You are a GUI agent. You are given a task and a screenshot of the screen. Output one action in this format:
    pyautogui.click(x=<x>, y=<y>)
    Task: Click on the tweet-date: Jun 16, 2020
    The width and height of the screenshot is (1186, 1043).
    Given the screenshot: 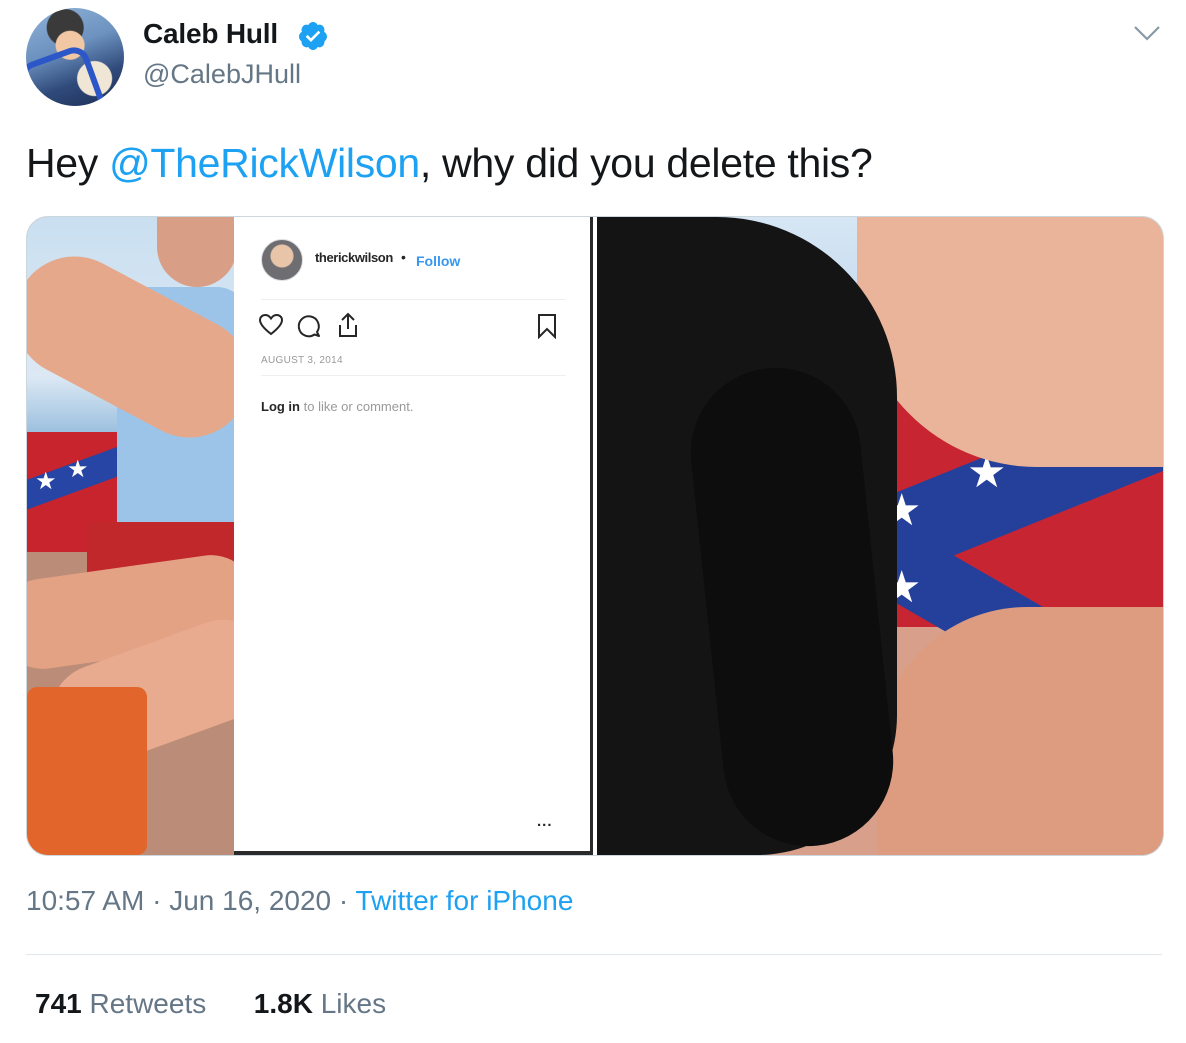 What is the action you would take?
    pyautogui.click(x=250, y=900)
    